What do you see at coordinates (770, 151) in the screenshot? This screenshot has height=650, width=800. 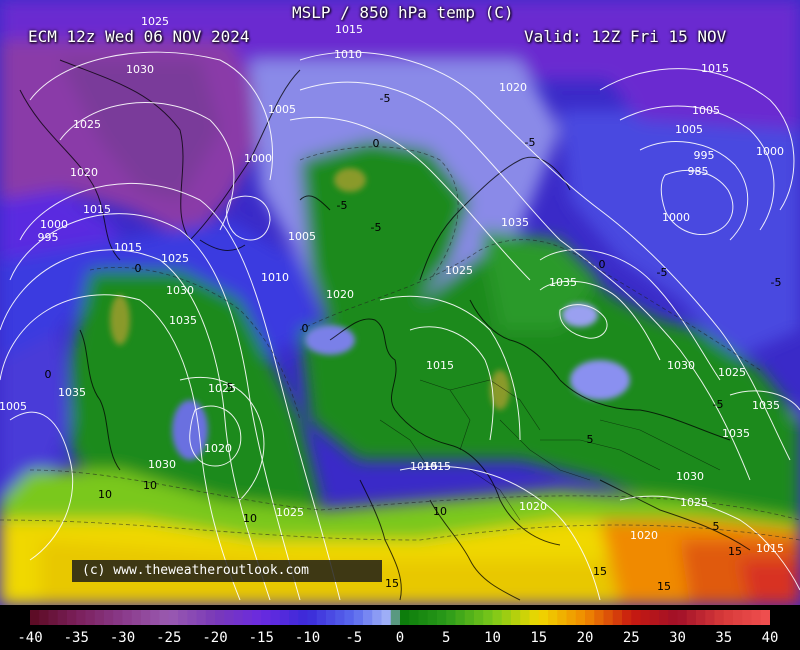 I see `isobar-label: 1000` at bounding box center [770, 151].